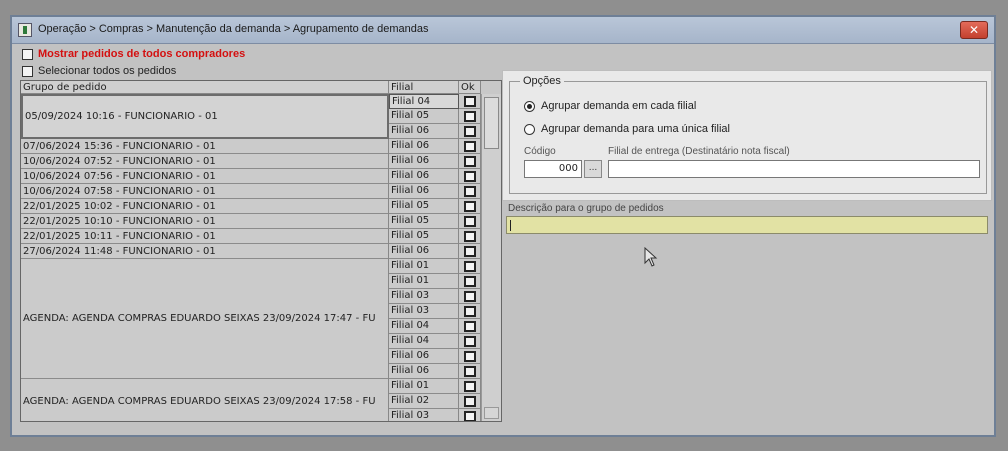 The image size is (1008, 451). Describe the element at coordinates (491, 413) in the screenshot. I see `grid-scrollbar-down` at that location.